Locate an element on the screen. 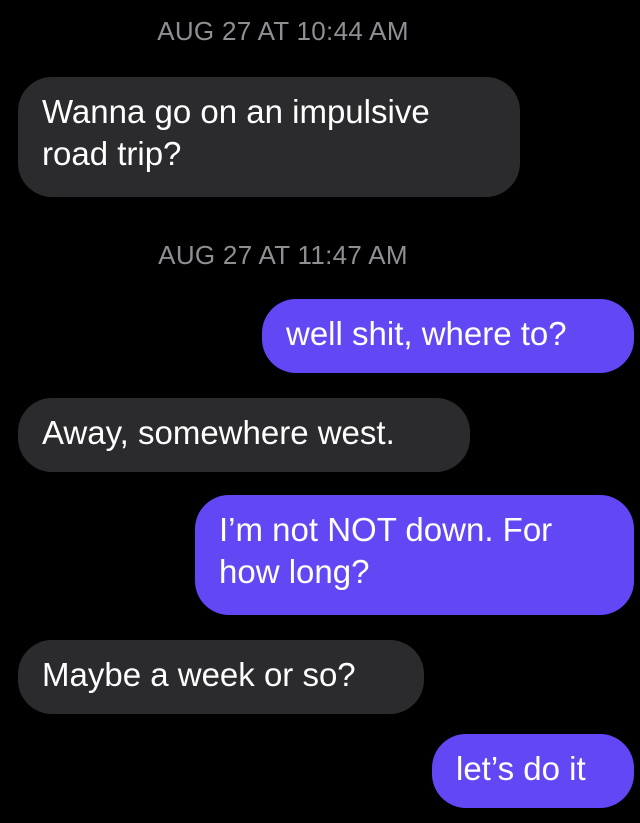 The image size is (640, 823). outgoing-message-bubble: well shit, where to? is located at coordinates (448, 336).